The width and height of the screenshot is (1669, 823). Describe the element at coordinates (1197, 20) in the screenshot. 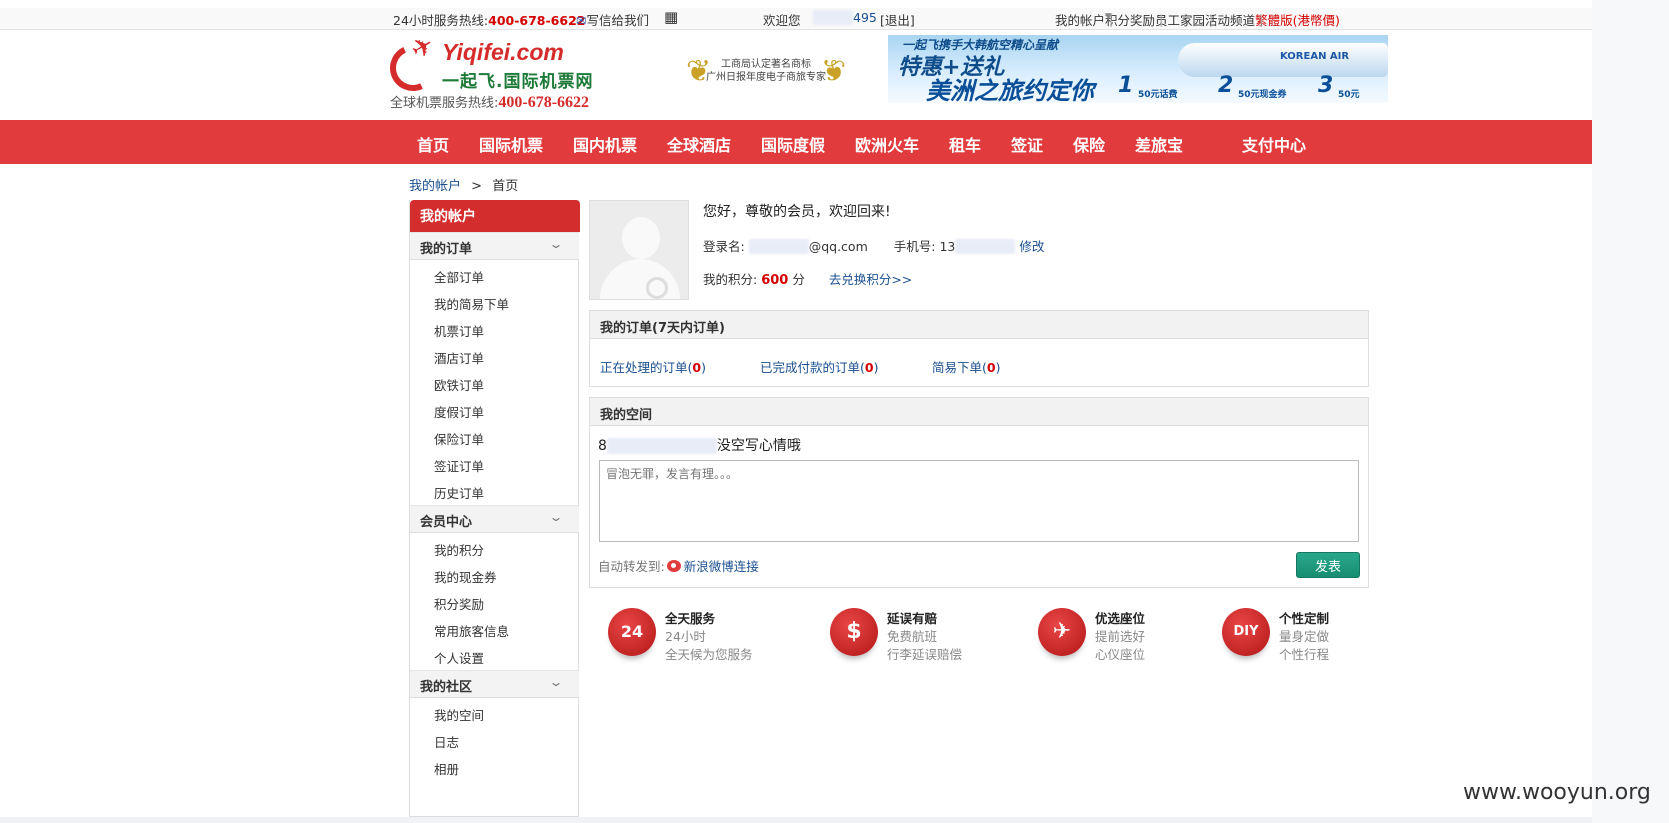

I see `top-links: 我的帐户 ▼ | 积分奖励 | 员工家园 | 活动频道 | 繁體版(港幣價)` at that location.